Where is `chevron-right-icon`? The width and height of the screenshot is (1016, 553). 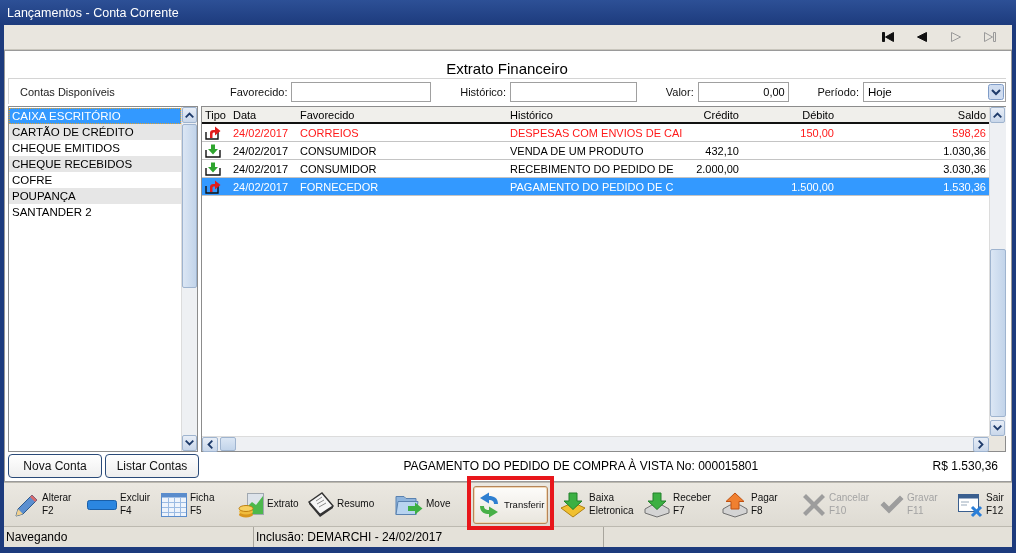 chevron-right-icon is located at coordinates (981, 444).